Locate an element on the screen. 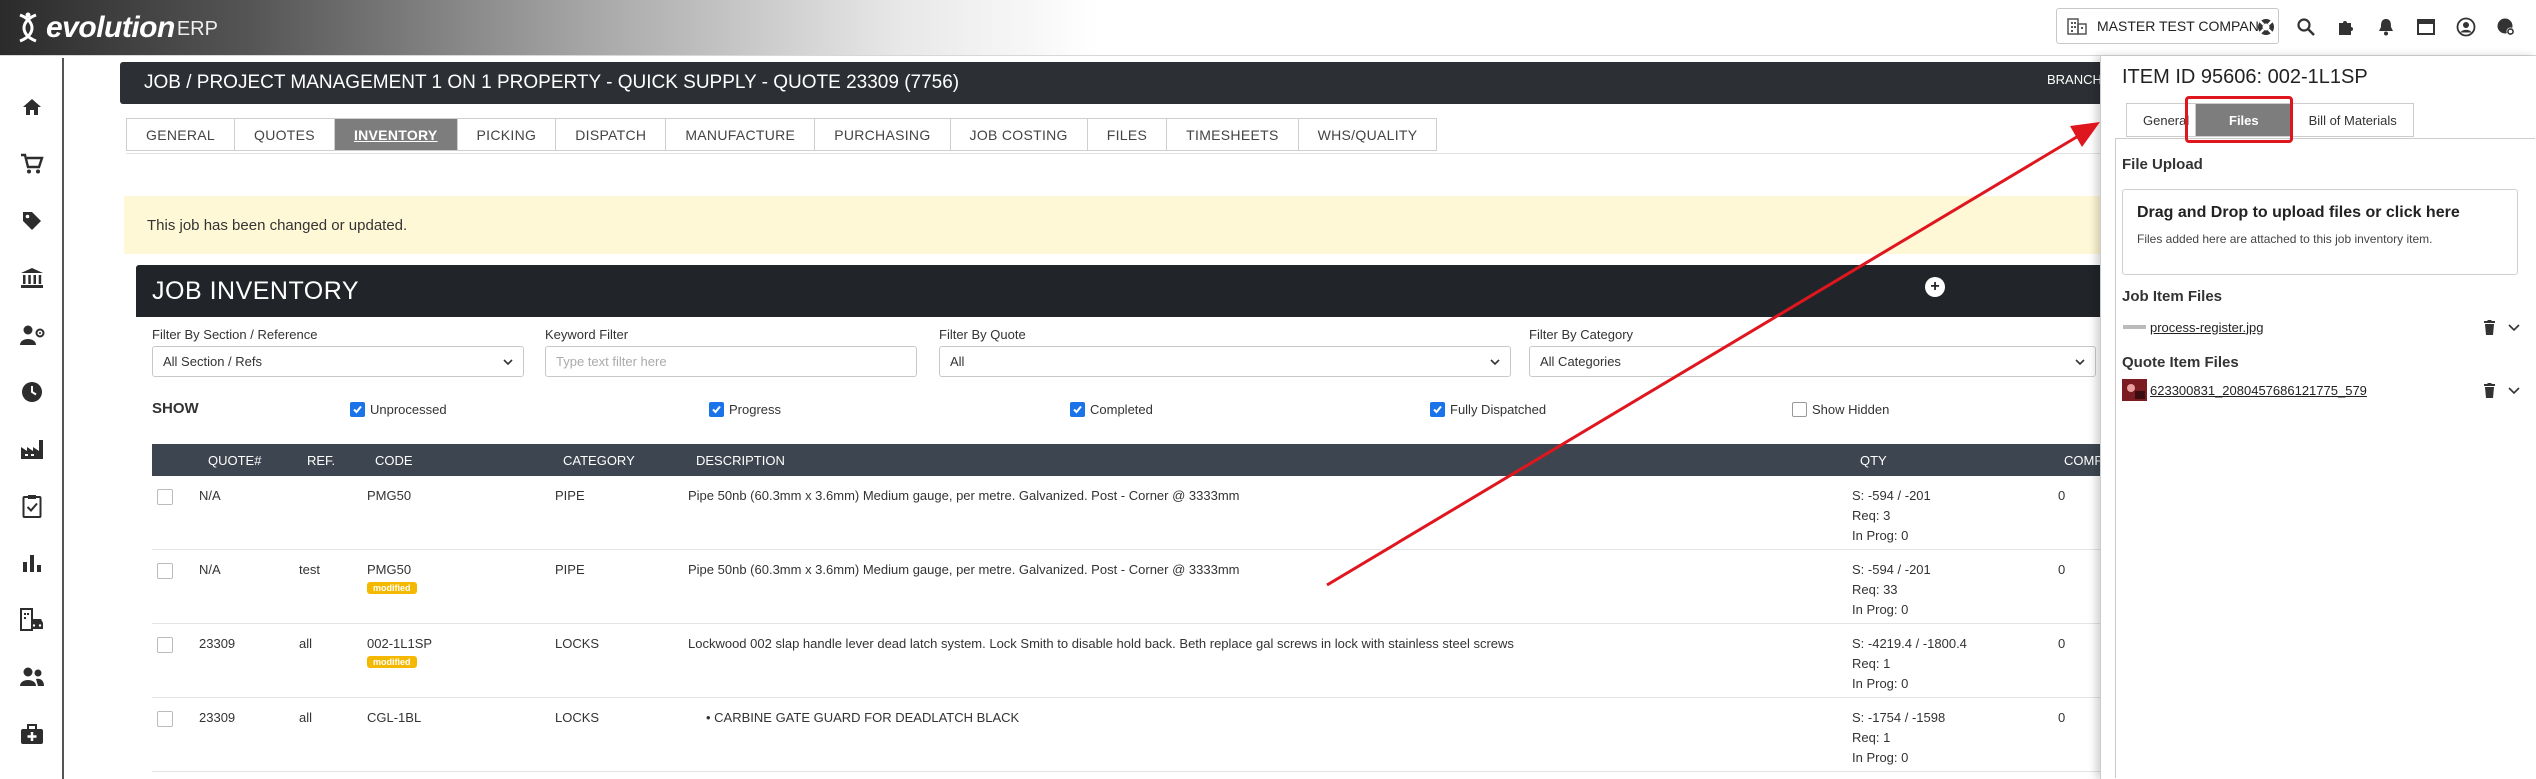 The height and width of the screenshot is (779, 2536). bell-icon is located at coordinates (2386, 27).